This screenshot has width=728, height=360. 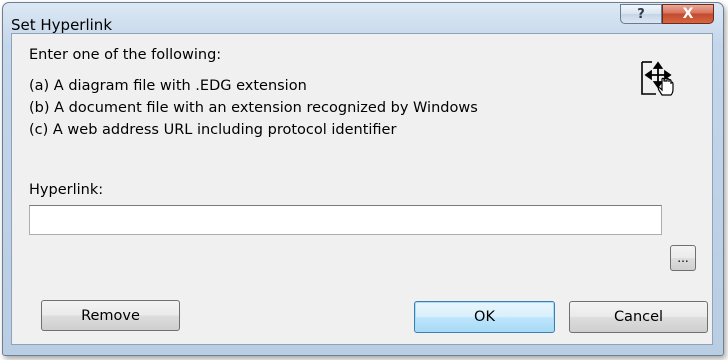 What do you see at coordinates (345, 220) in the screenshot?
I see `hyperlink-input` at bounding box center [345, 220].